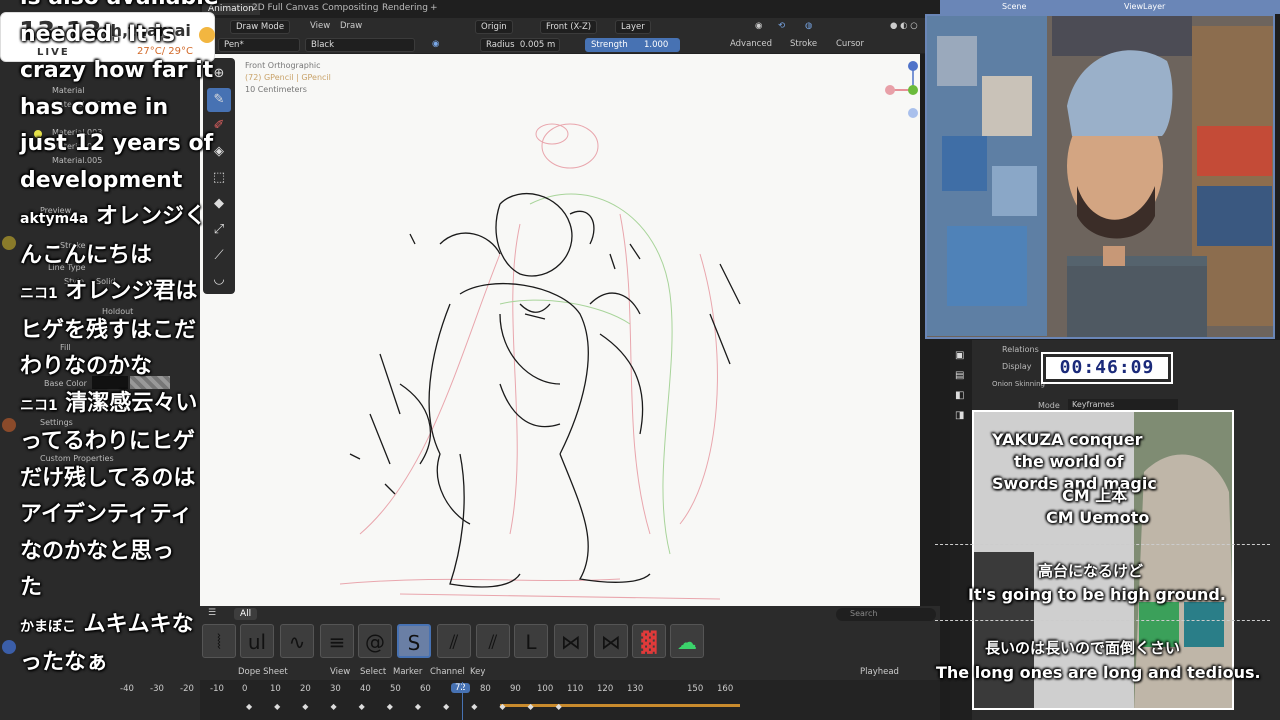 The image size is (1280, 720). I want to click on layer-dropdown: Layer, so click(633, 27).